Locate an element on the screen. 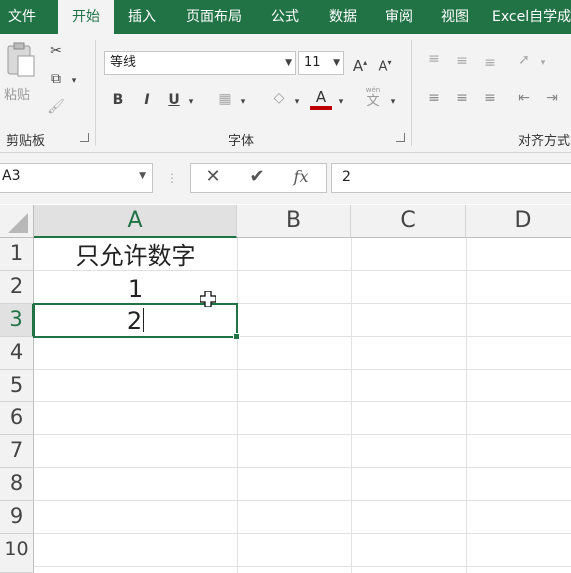 This screenshot has height=573, width=571. alignment-group-label: 对齐方式 is located at coordinates (544, 141).